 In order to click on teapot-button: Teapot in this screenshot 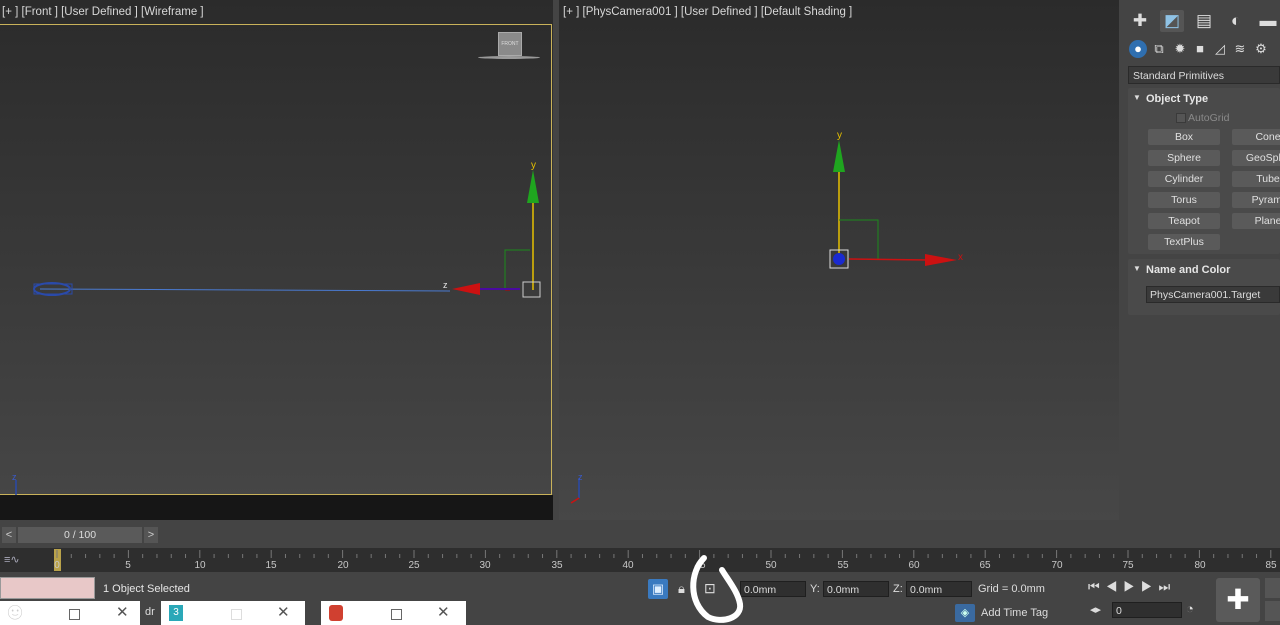, I will do `click(1184, 221)`.